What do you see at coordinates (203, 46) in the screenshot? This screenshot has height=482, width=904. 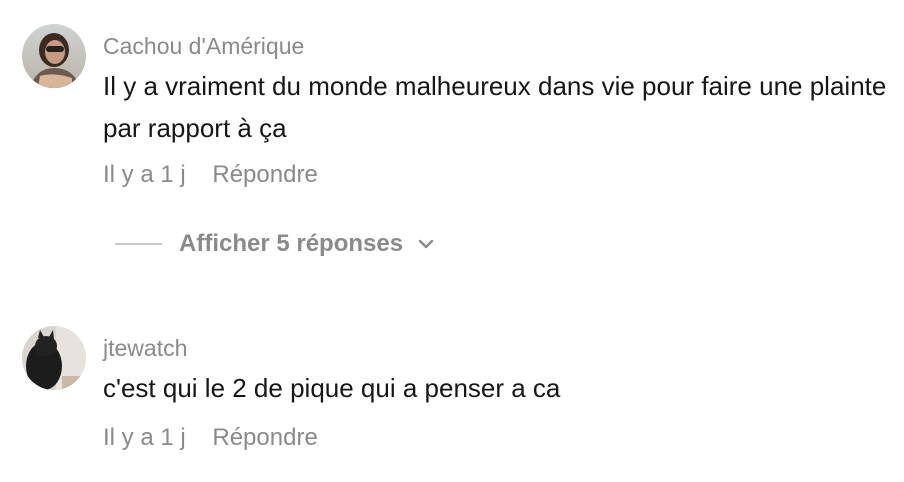 I see `comment-username: Cachou d'Amérique` at bounding box center [203, 46].